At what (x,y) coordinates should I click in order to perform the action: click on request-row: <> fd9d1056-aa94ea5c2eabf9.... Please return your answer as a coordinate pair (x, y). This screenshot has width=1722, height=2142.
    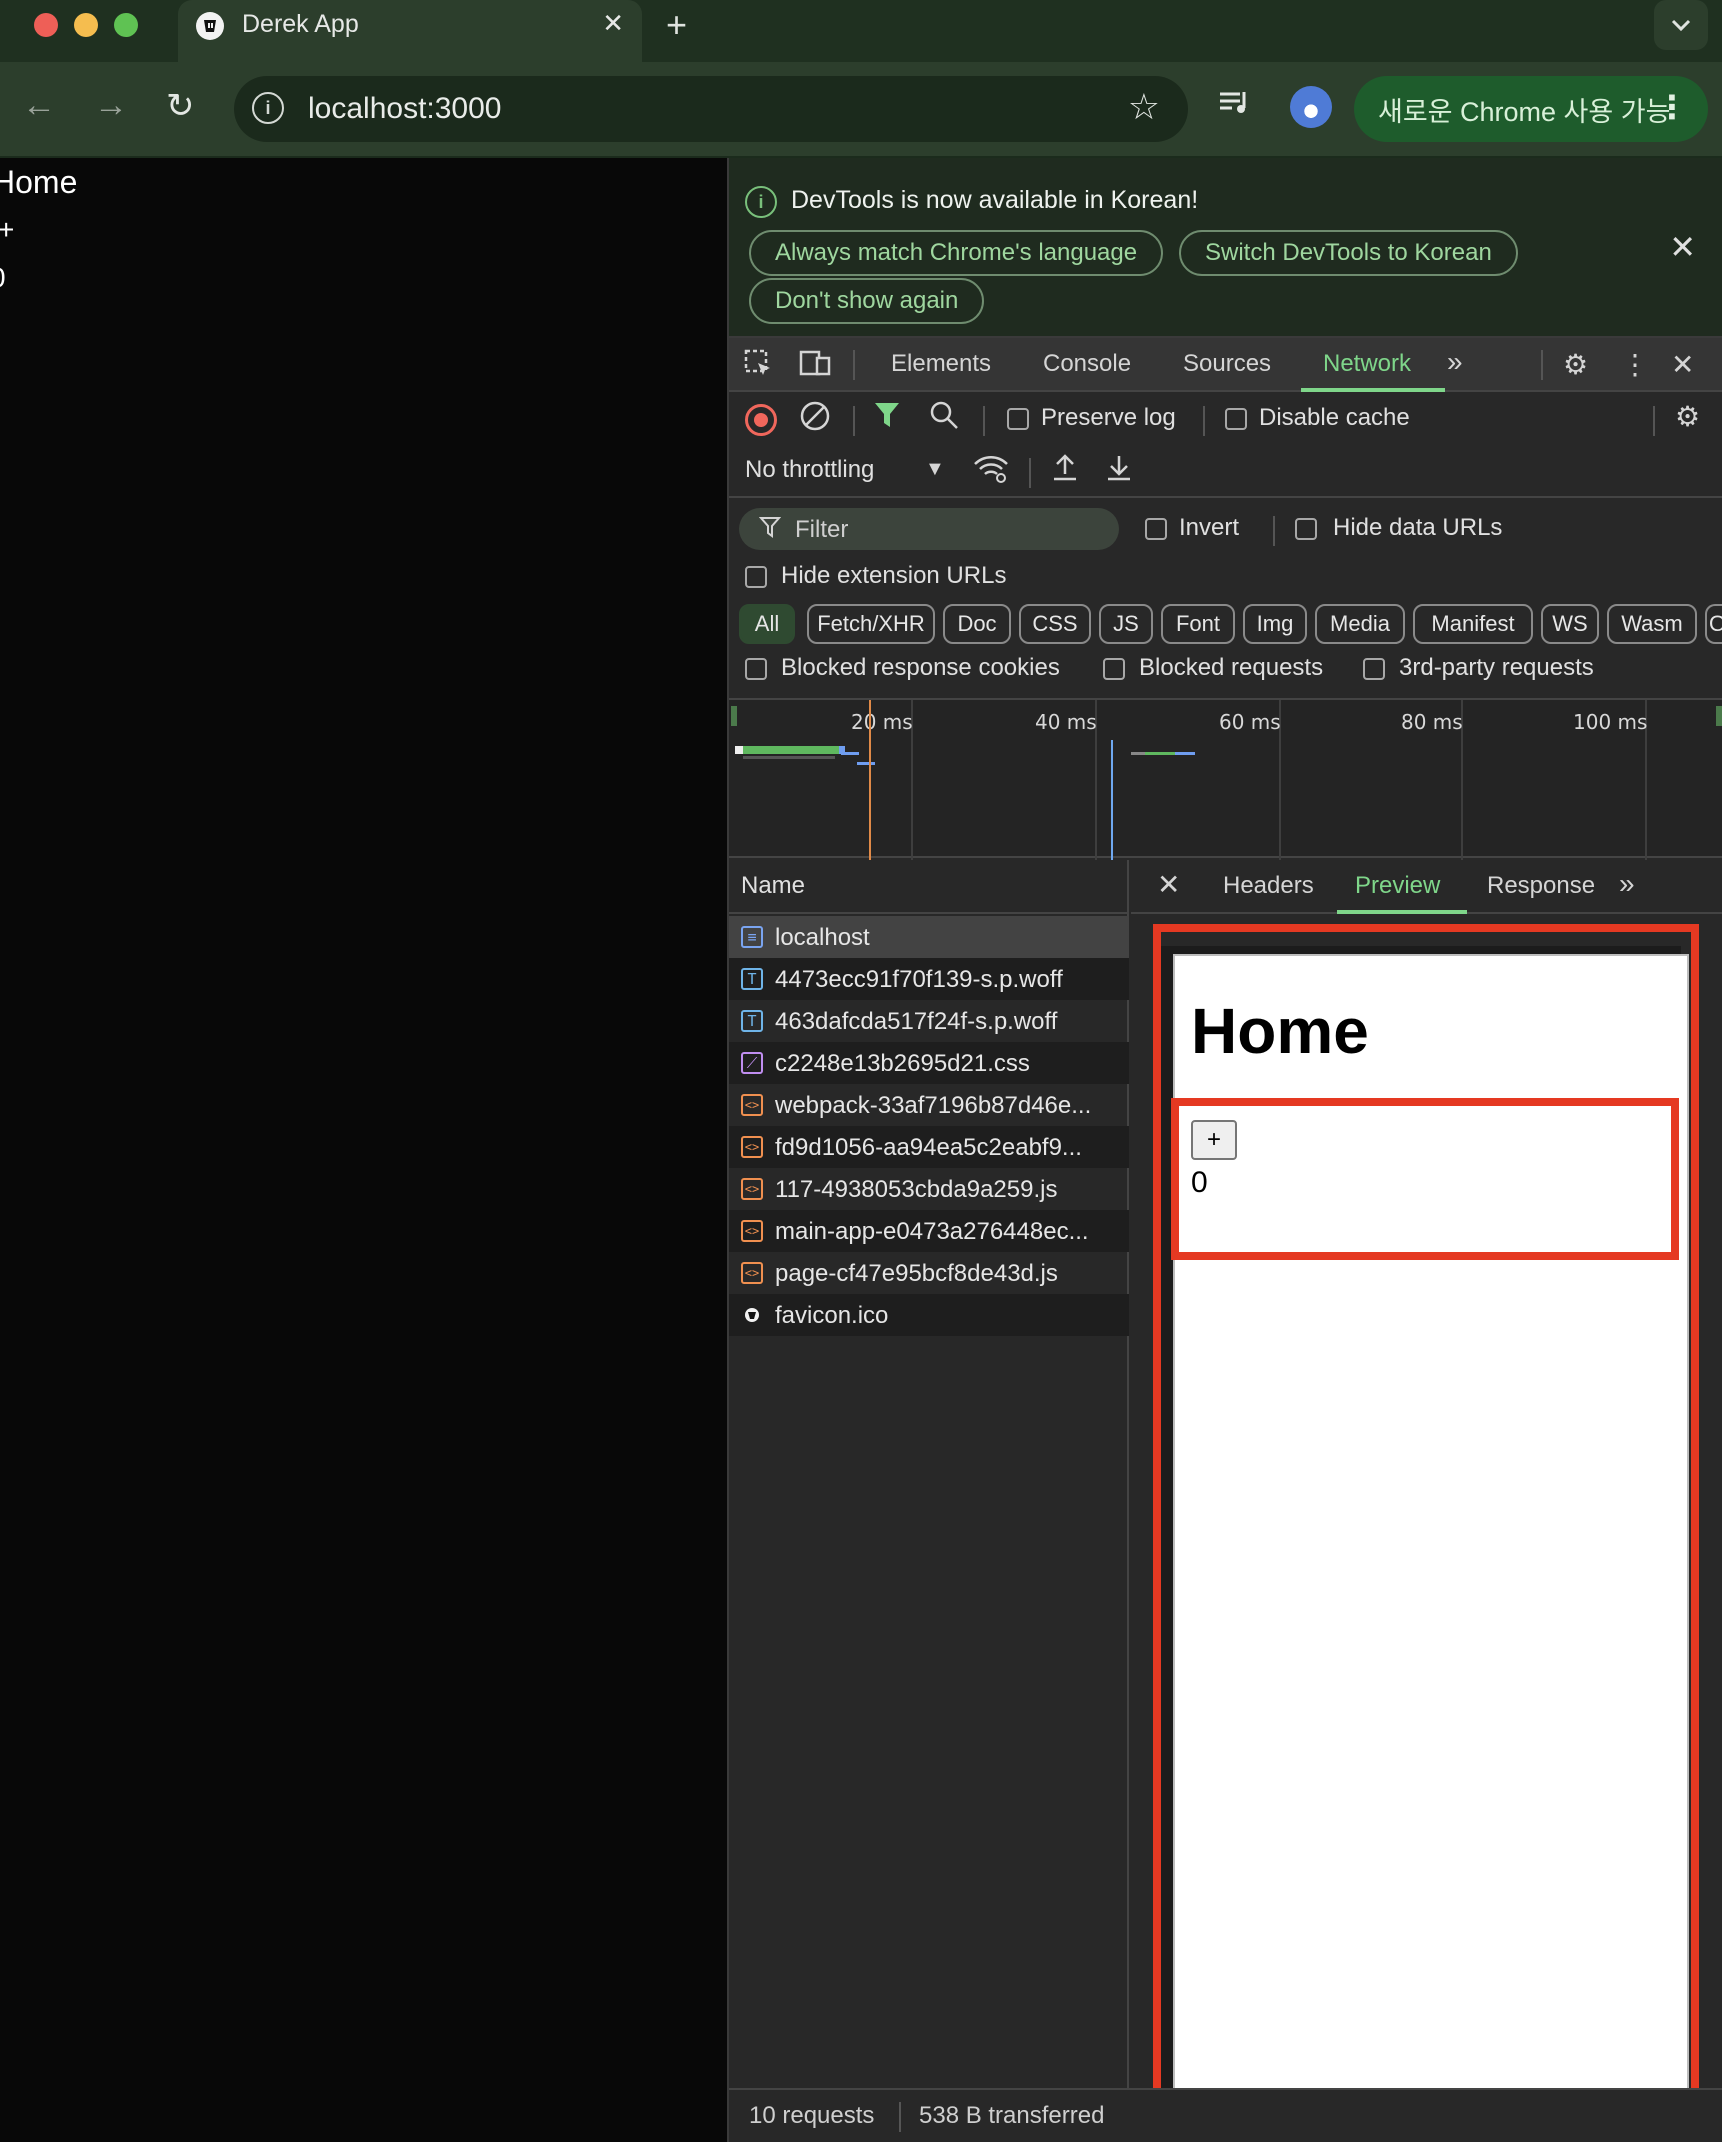
    Looking at the image, I should click on (929, 1147).